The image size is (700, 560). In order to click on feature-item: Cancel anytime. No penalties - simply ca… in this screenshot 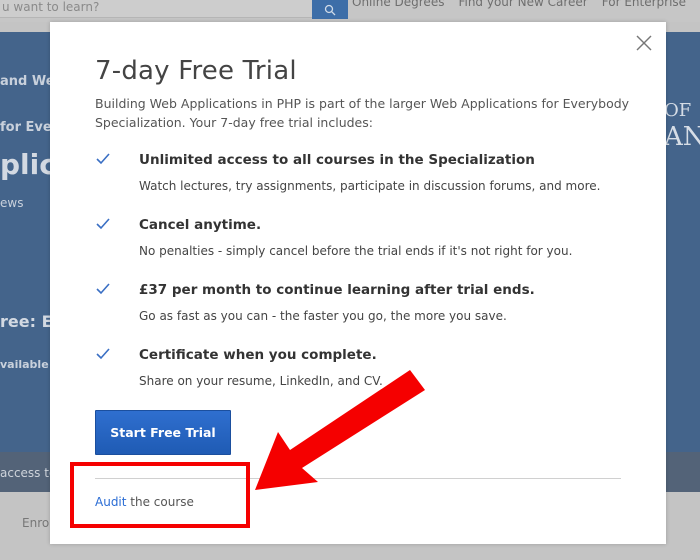, I will do `click(375, 249)`.